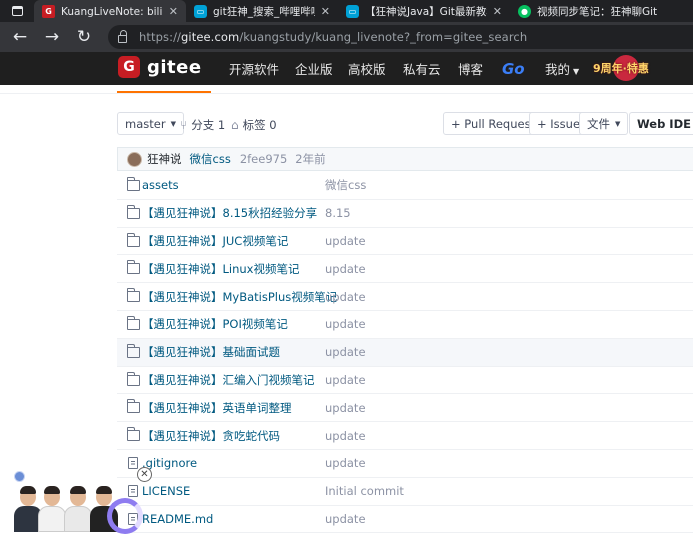  I want to click on tags-link: ⌂ 标签 0, so click(254, 125).